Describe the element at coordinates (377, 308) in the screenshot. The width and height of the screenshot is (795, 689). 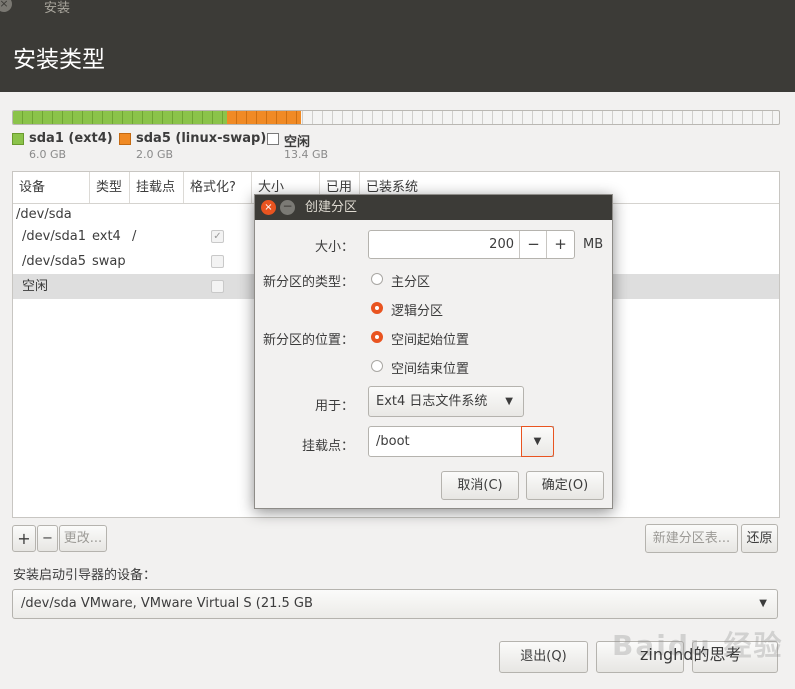
I see `radio-logical` at that location.